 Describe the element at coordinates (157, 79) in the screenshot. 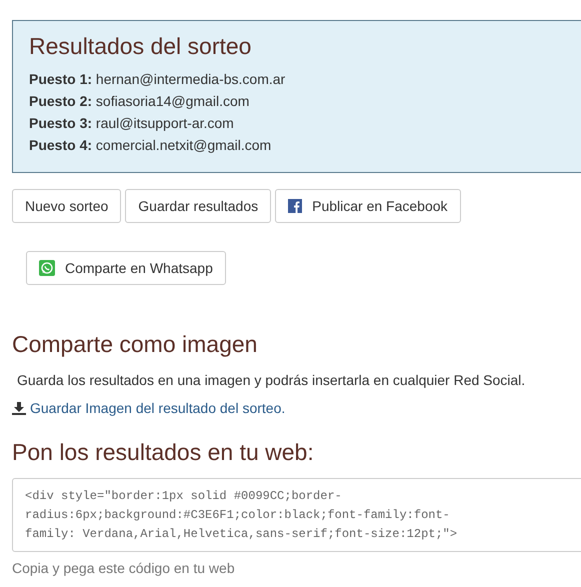

I see `result-line: Puesto 1: hernan@intermedia-bs.com.ar` at that location.